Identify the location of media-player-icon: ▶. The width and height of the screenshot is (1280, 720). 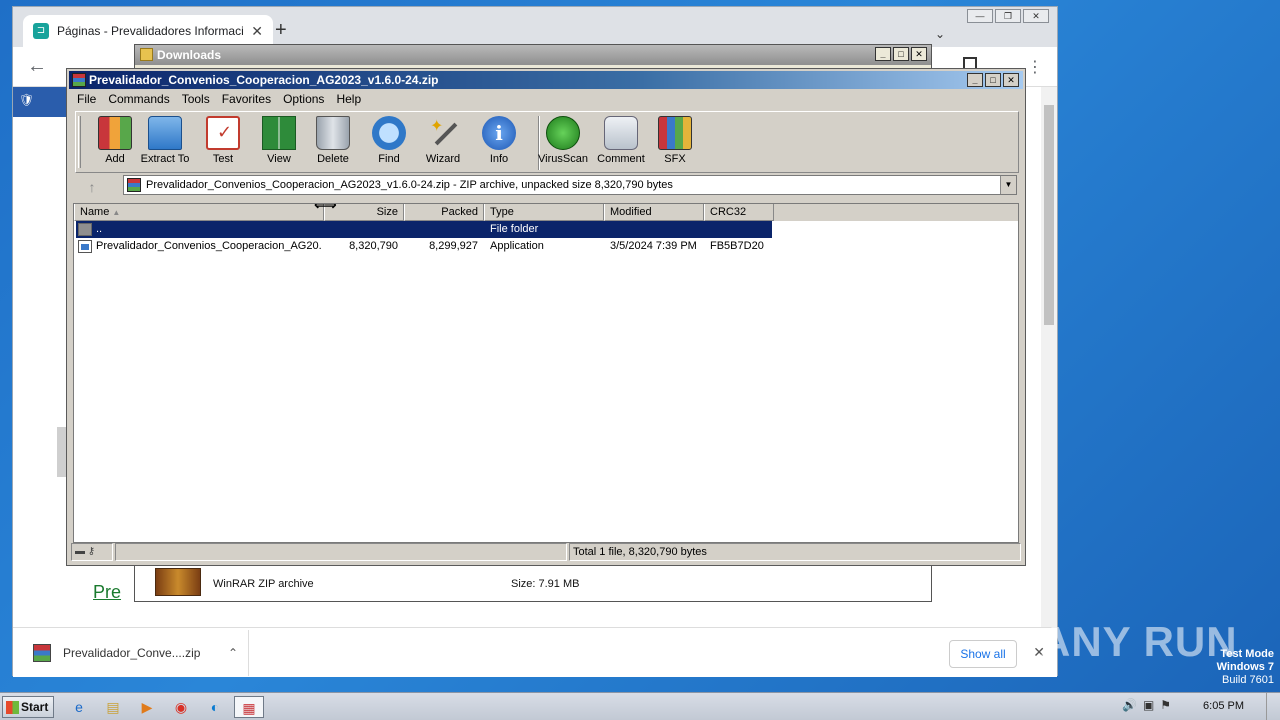
(147, 707).